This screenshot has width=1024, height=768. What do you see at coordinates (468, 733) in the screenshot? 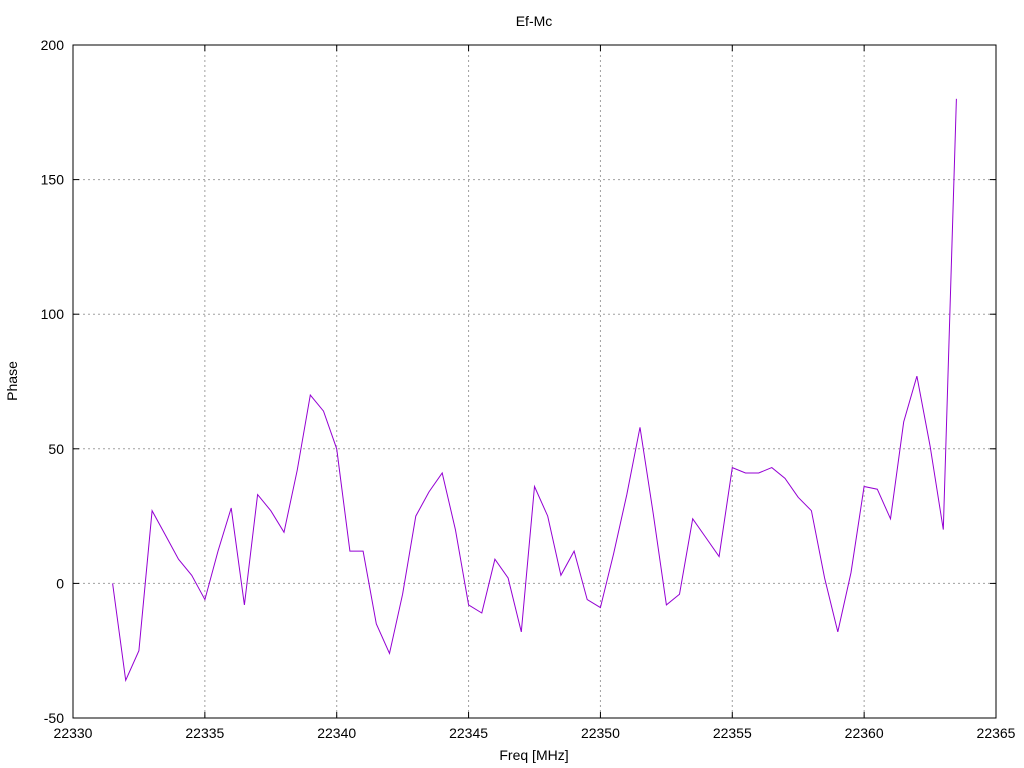
I see `x-tick-label: 22345` at bounding box center [468, 733].